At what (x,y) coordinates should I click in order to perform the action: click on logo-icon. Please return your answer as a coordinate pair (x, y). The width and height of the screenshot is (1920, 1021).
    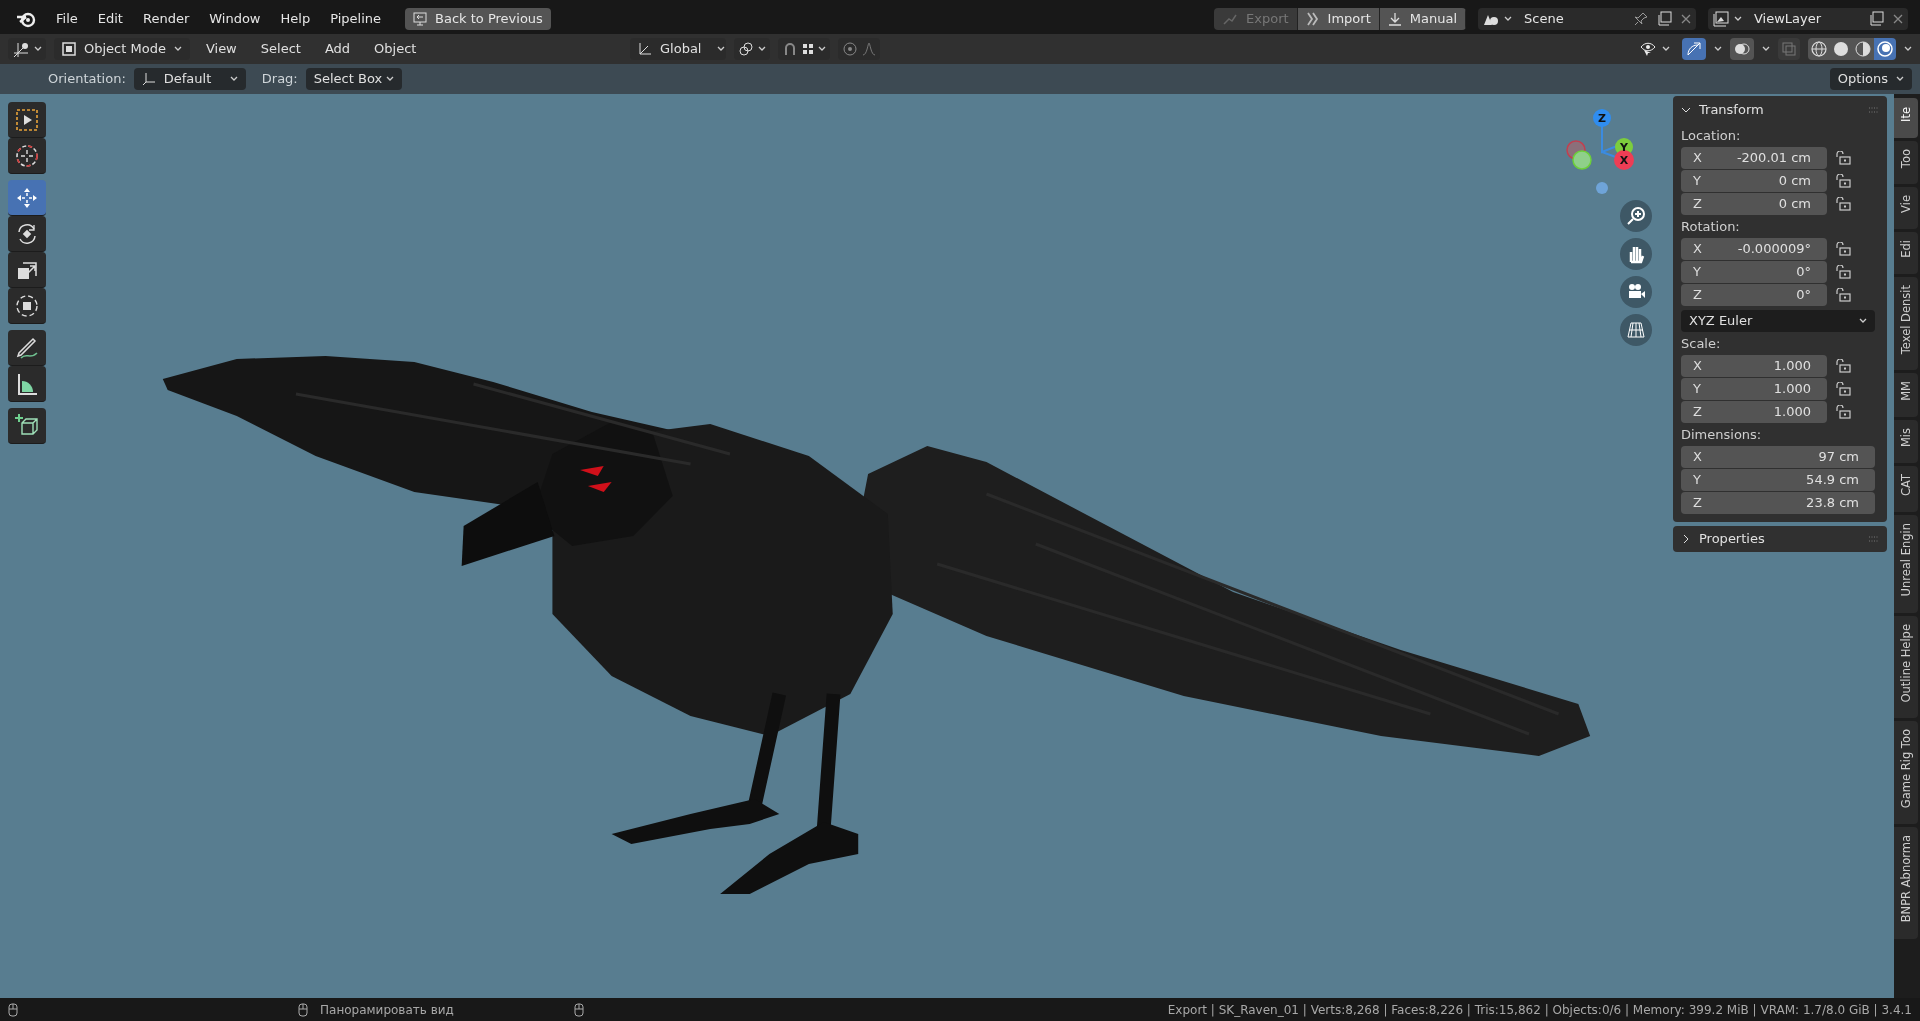
    Looking at the image, I should click on (26, 19).